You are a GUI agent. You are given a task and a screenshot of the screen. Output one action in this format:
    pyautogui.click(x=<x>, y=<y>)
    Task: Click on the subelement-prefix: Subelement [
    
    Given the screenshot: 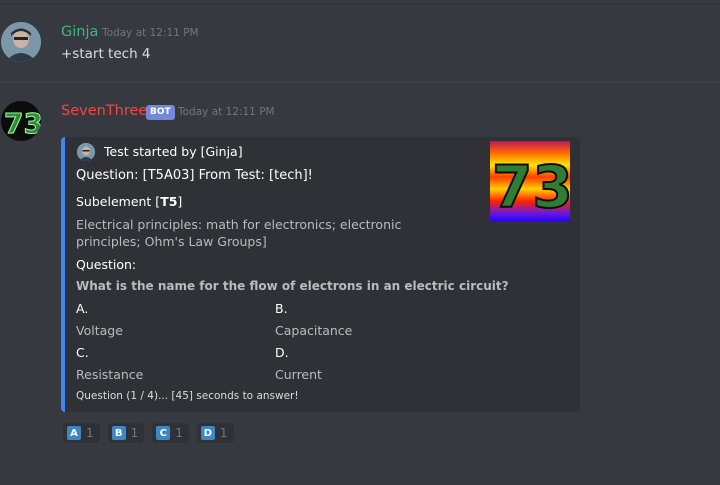 What is the action you would take?
    pyautogui.click(x=118, y=201)
    